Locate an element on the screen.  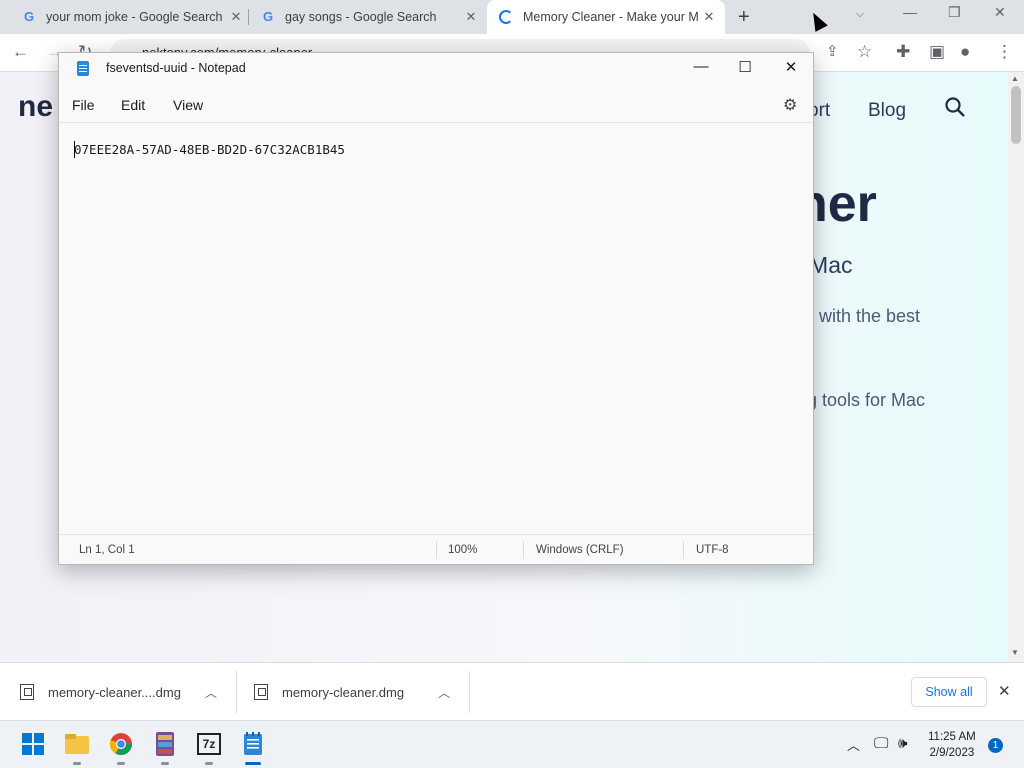
tab-title: your mom joke - Google Search is located at coordinates (134, 17).